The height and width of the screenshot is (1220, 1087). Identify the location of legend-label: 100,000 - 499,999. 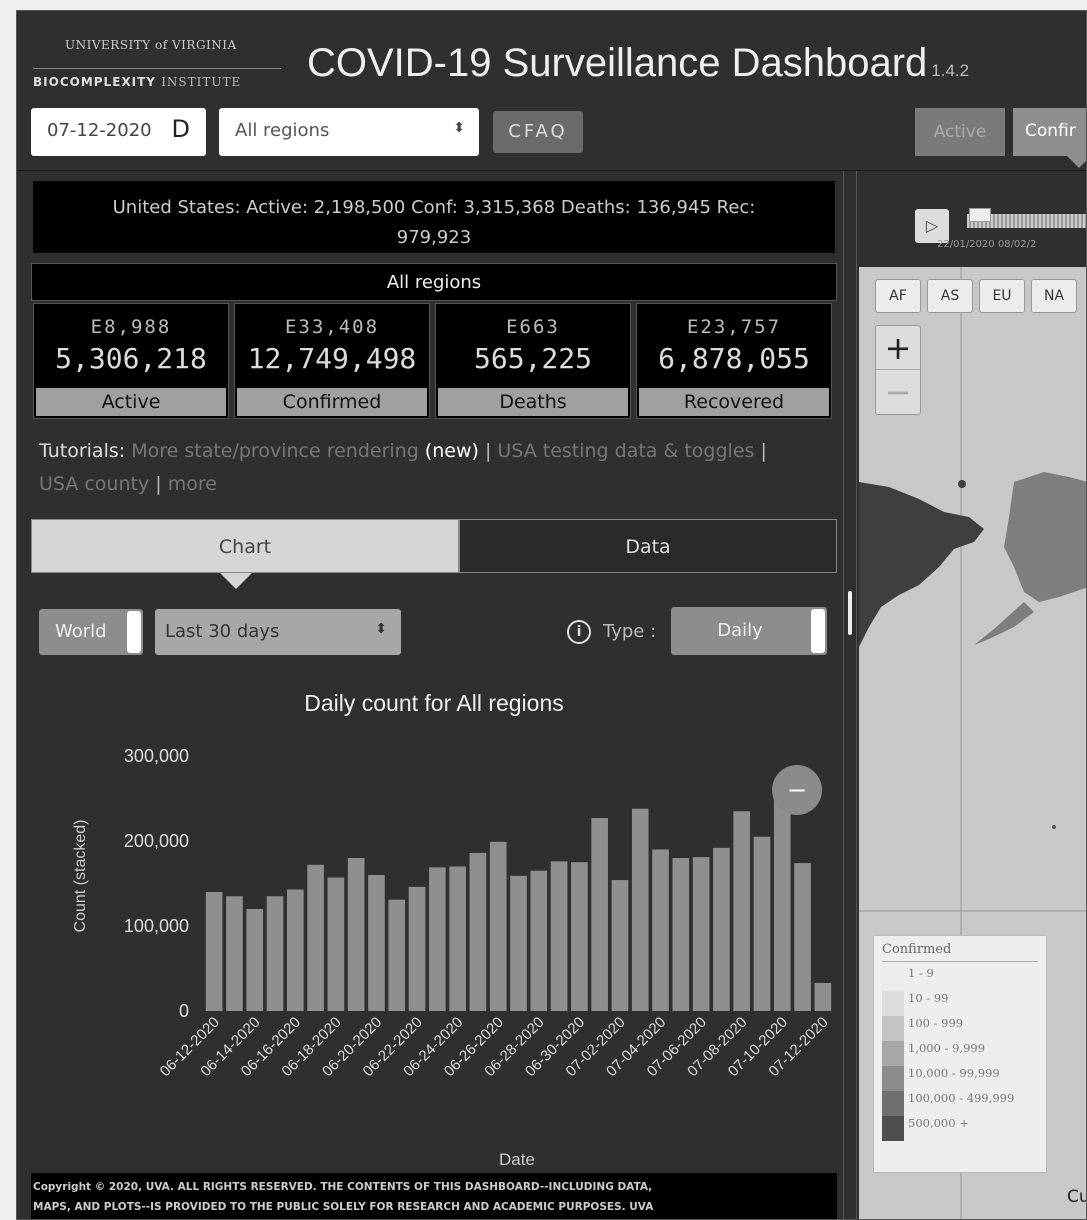
(961, 1098).